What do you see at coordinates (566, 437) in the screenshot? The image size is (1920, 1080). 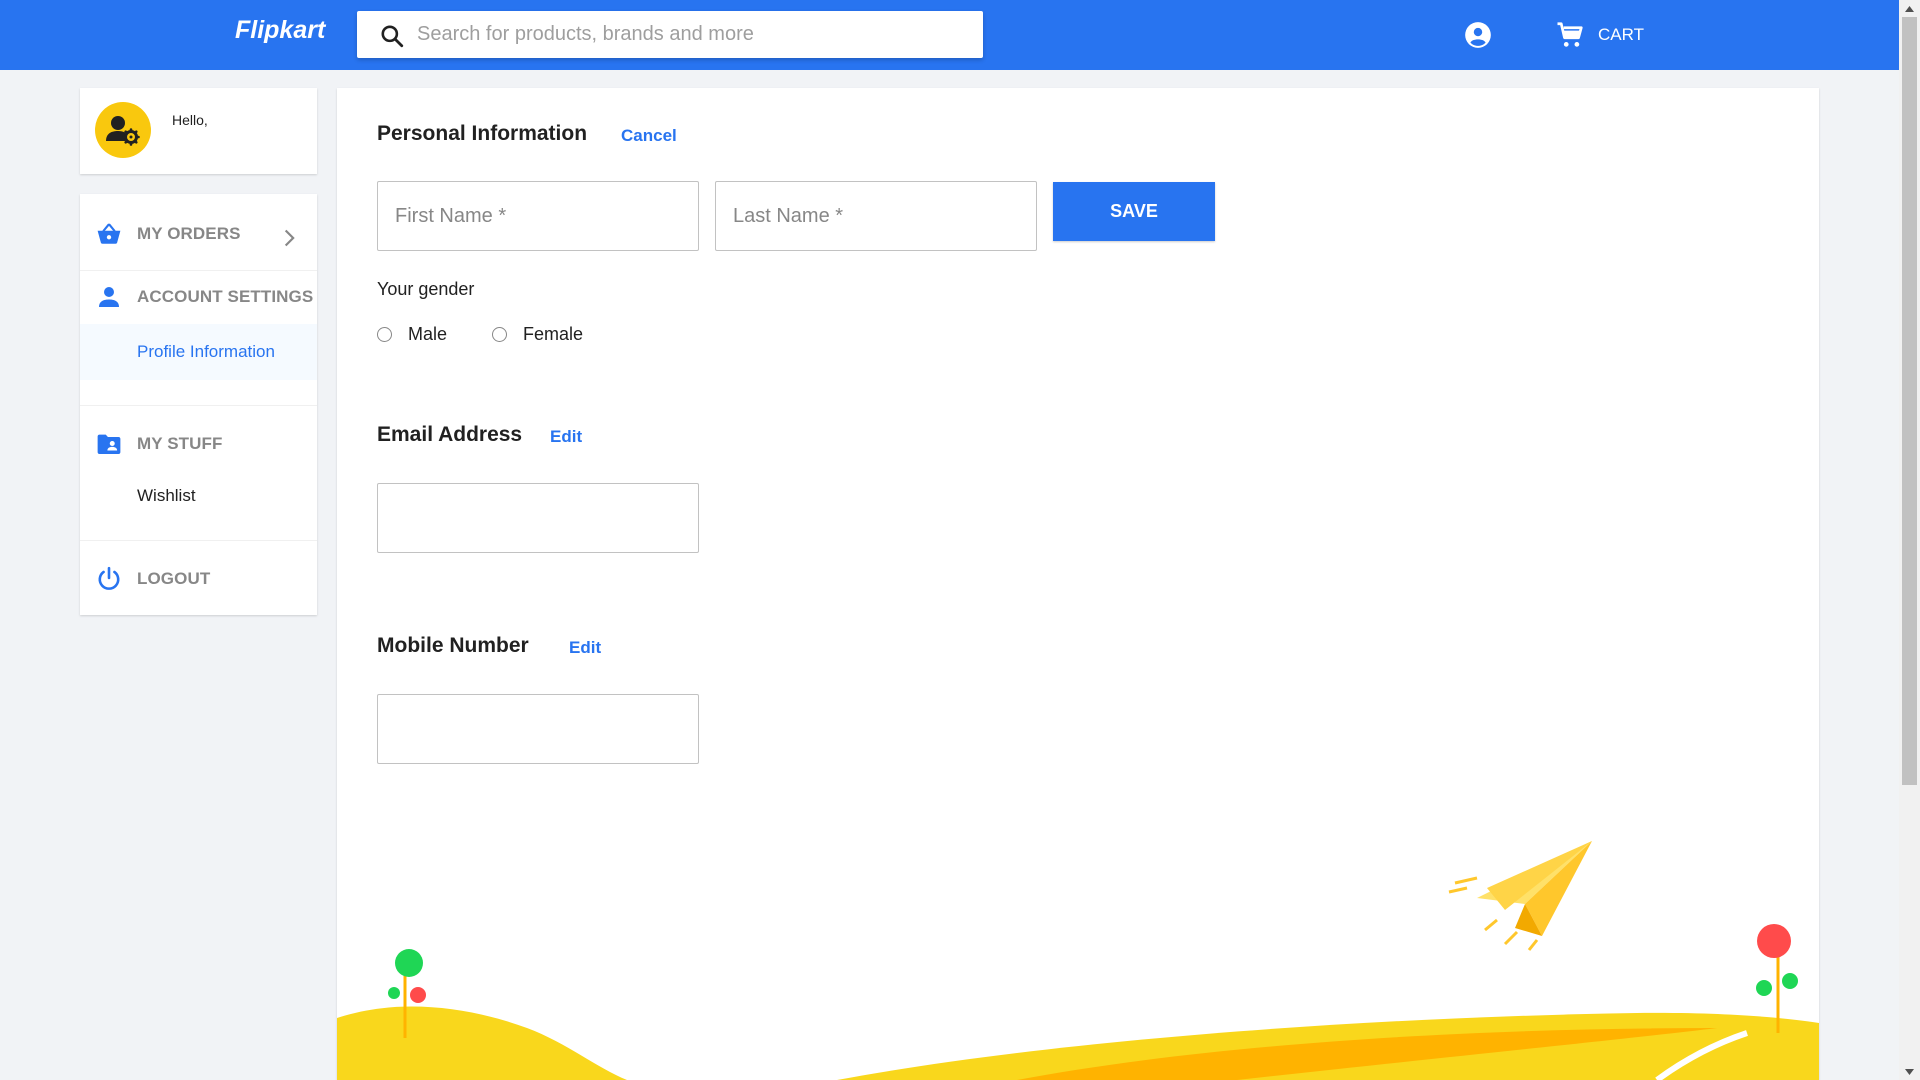 I see `email-edit-link: Edit` at bounding box center [566, 437].